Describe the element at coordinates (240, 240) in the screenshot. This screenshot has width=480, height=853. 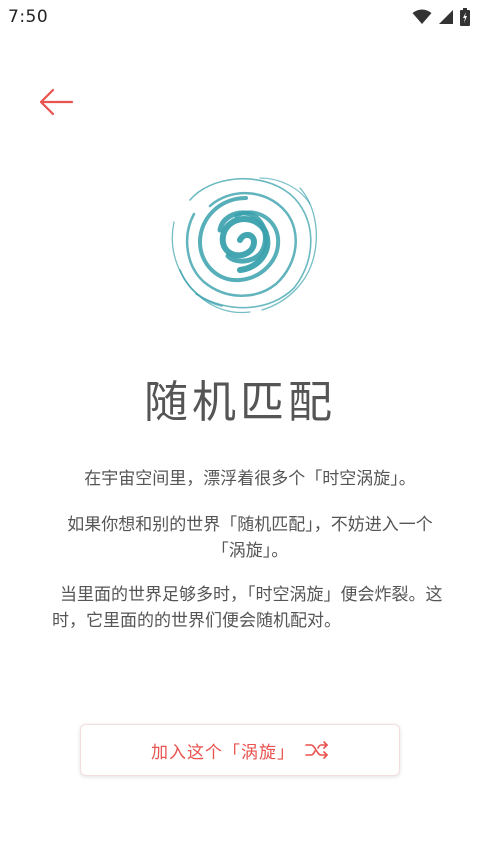
I see `vortex-icon` at that location.